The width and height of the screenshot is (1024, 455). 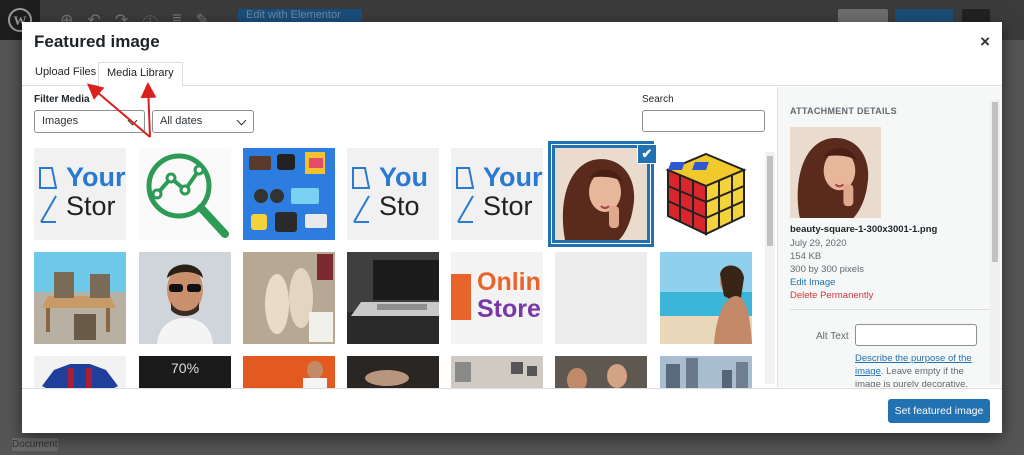 I want to click on city-image, so click(x=706, y=372).